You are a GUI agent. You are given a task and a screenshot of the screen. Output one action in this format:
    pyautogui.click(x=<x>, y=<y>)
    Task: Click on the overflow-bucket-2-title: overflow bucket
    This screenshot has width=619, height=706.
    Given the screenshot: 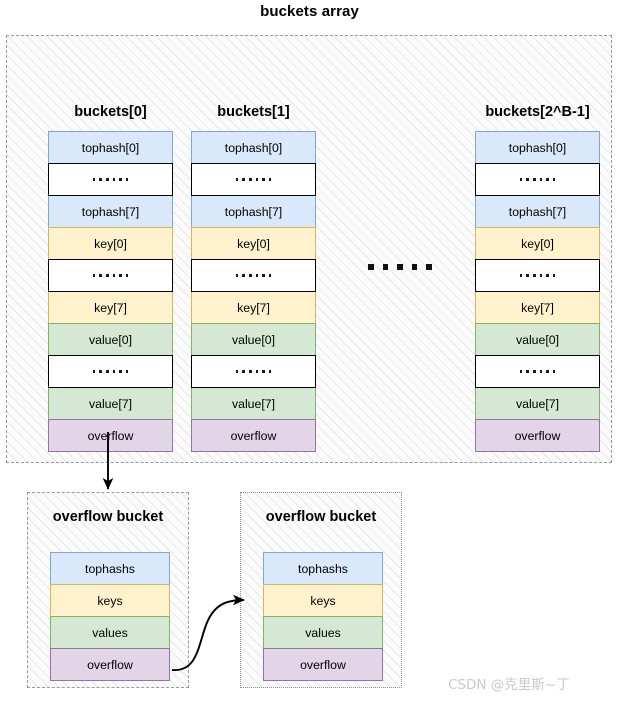 What is the action you would take?
    pyautogui.click(x=321, y=517)
    